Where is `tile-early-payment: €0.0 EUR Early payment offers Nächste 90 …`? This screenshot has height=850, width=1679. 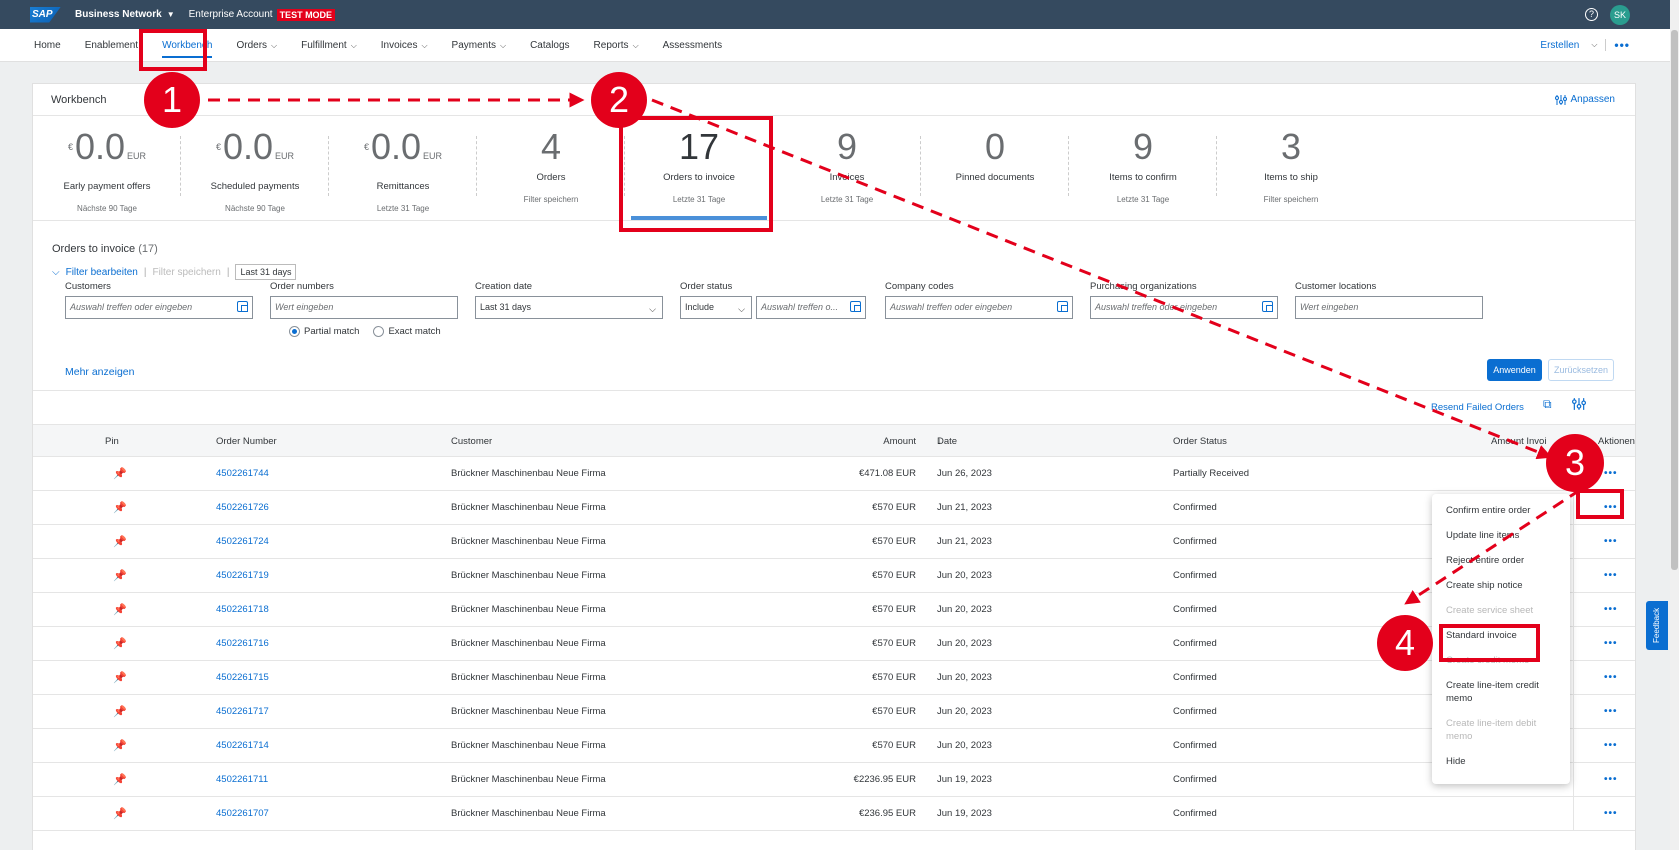 tile-early-payment: €0.0 EUR Early payment offers Nächste 90 … is located at coordinates (107, 168).